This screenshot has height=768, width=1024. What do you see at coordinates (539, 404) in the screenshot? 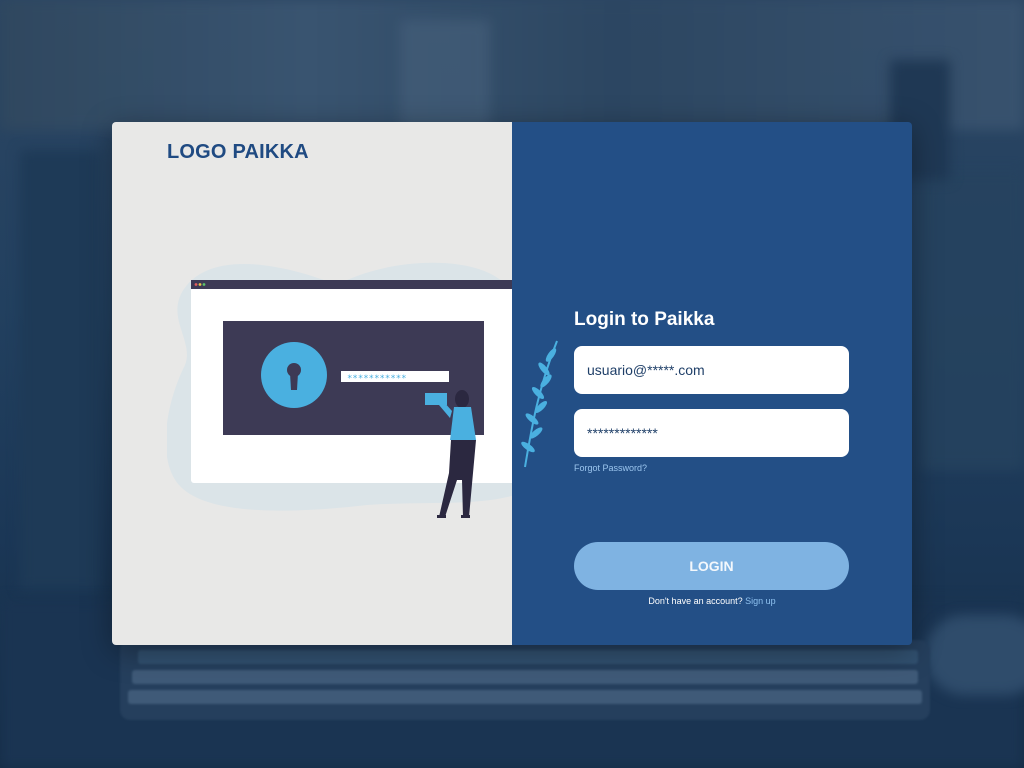
I see `laurel-branch-icon` at bounding box center [539, 404].